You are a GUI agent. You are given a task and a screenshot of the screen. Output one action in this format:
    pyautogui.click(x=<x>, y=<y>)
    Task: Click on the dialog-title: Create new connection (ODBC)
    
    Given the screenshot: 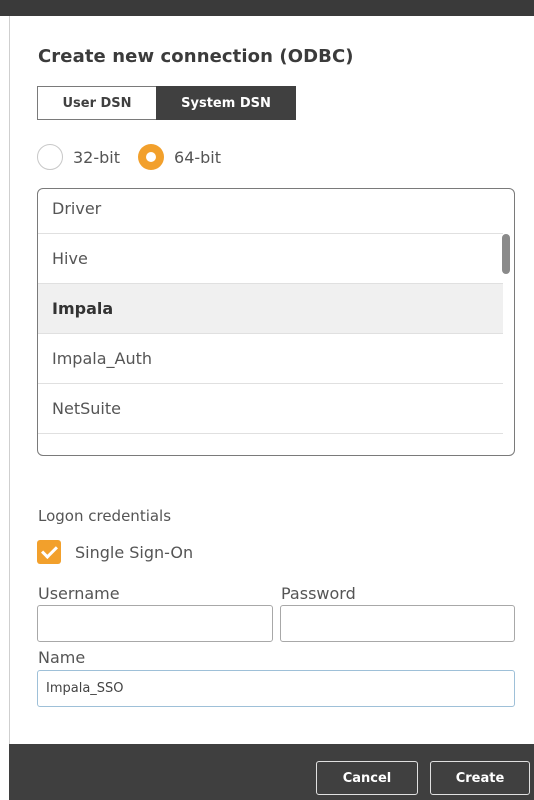 What is the action you would take?
    pyautogui.click(x=196, y=56)
    